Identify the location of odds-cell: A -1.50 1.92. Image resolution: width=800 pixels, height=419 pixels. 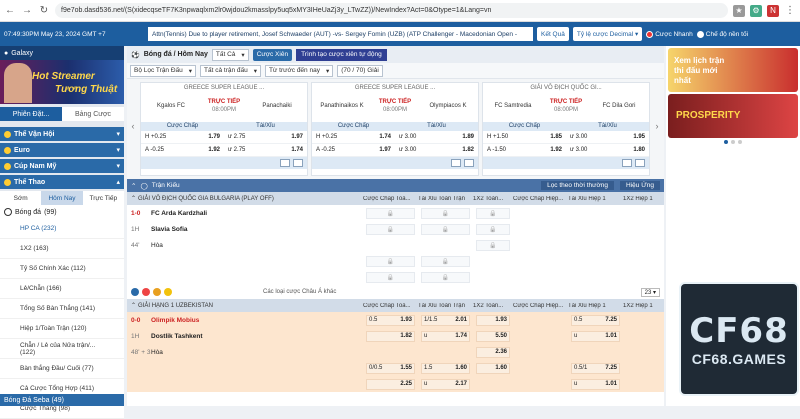
(524, 150).